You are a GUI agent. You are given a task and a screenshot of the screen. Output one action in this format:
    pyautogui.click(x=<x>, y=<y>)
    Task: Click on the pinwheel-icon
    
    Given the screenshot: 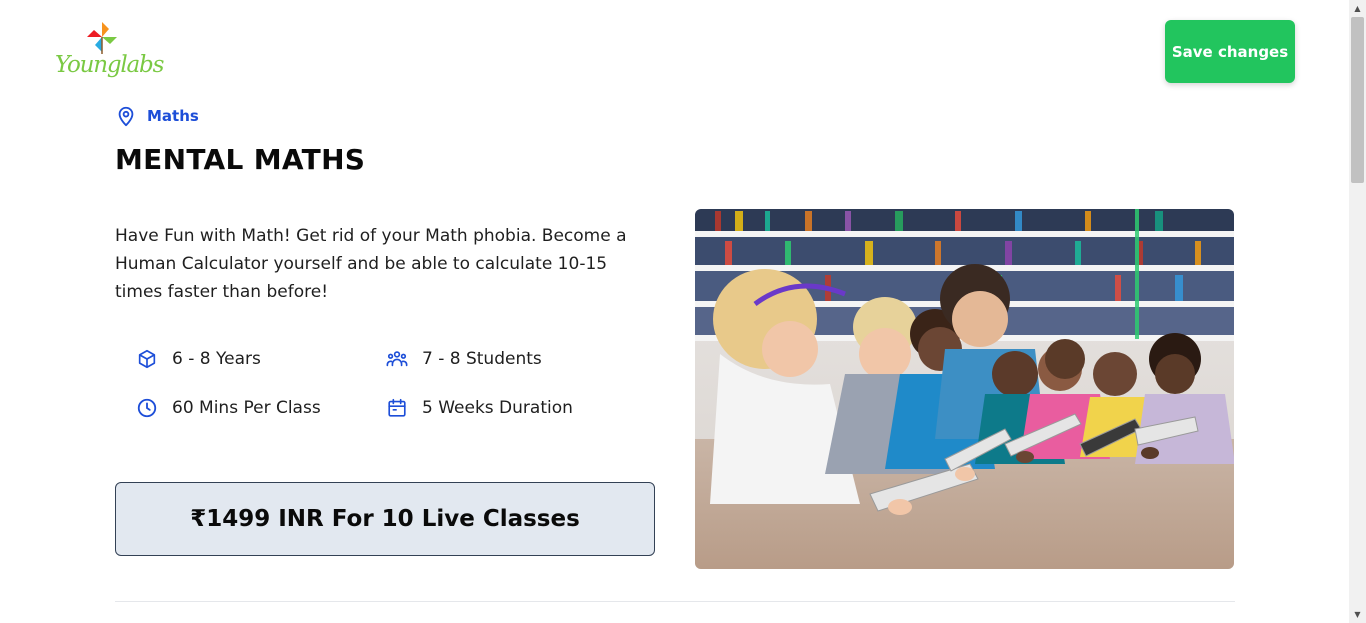 What is the action you would take?
    pyautogui.click(x=102, y=38)
    